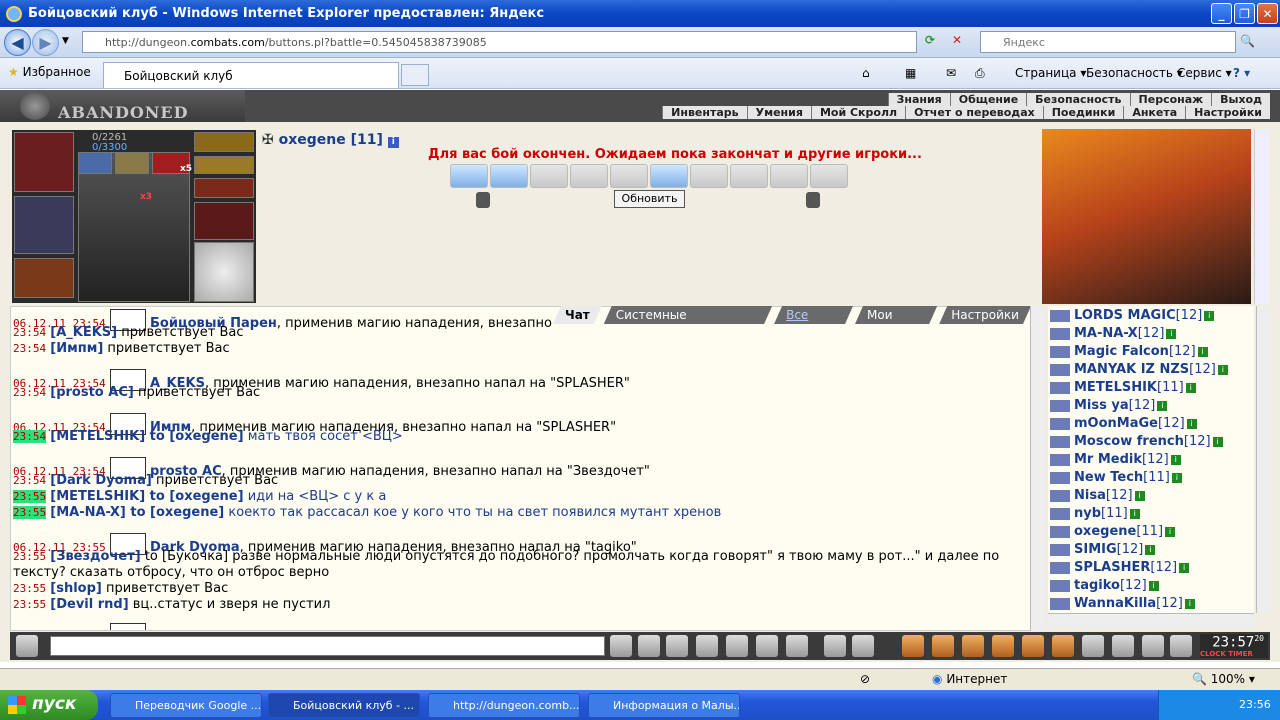 Image resolution: width=1280 pixels, height=720 pixels. What do you see at coordinates (1121, 351) in the screenshot?
I see `user-nick: Magic Falcon` at bounding box center [1121, 351].